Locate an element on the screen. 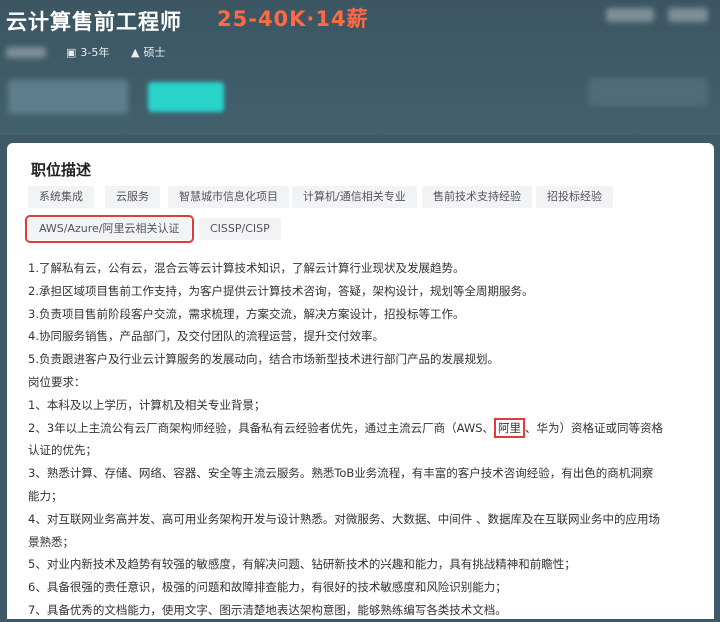 This screenshot has width=720, height=622. tag: CISSP/CISP is located at coordinates (240, 229).